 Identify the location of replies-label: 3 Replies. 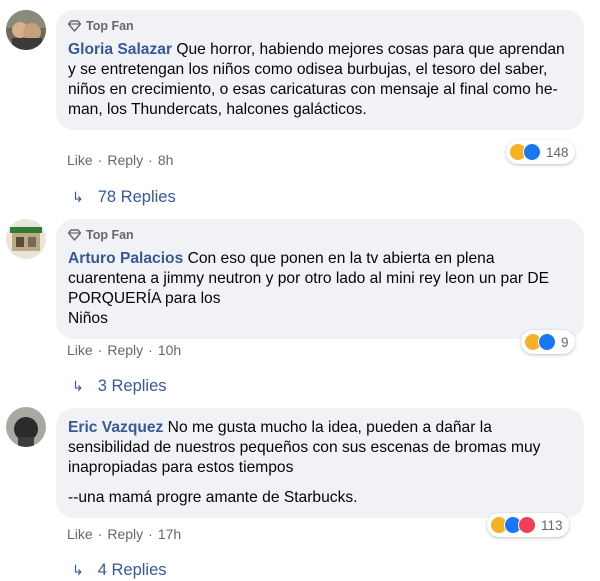
(132, 386).